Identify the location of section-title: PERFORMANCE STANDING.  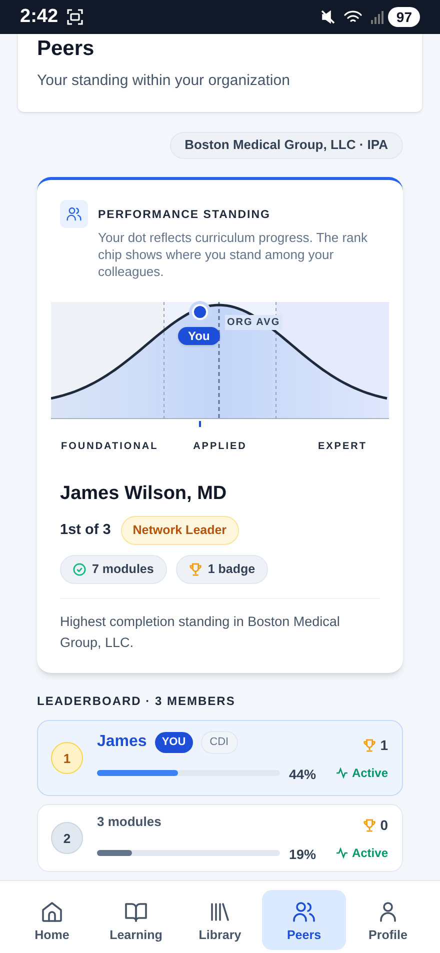
(185, 215).